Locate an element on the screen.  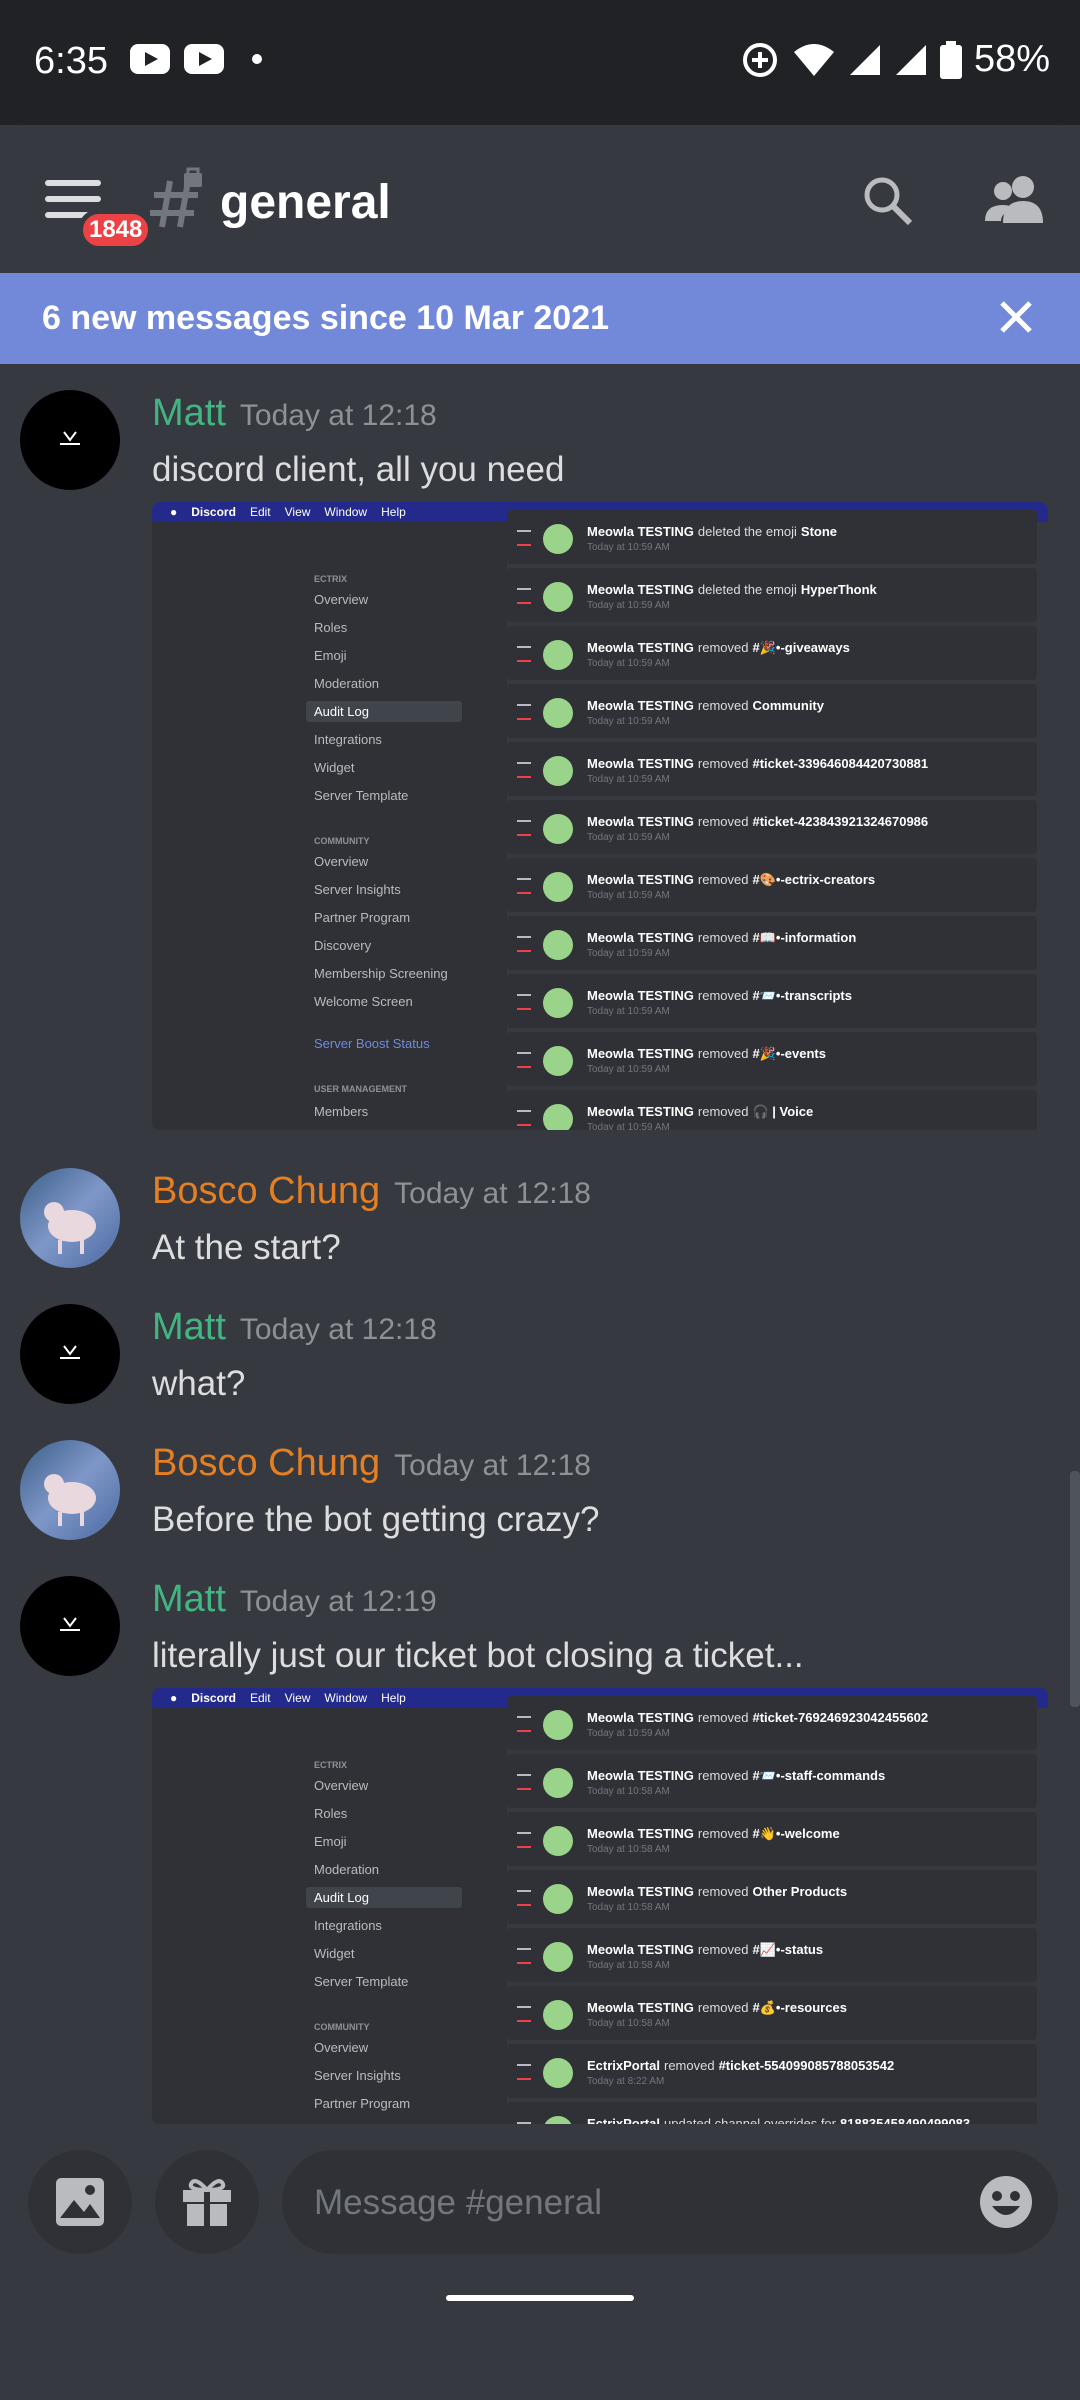
sidebar-section: COMMUNITY is located at coordinates (342, 841).